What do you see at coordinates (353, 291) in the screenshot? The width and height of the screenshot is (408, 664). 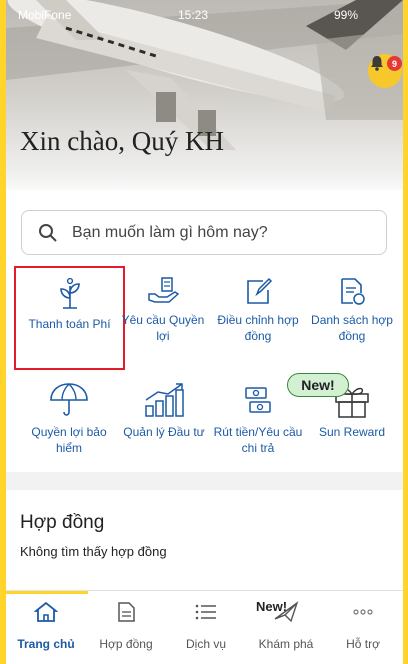 I see `document-list-icon` at bounding box center [353, 291].